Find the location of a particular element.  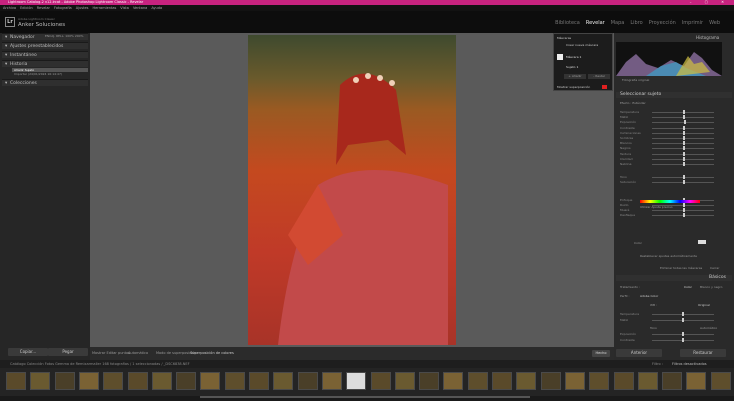

menu-item: Revelar is located at coordinates (43, 8).